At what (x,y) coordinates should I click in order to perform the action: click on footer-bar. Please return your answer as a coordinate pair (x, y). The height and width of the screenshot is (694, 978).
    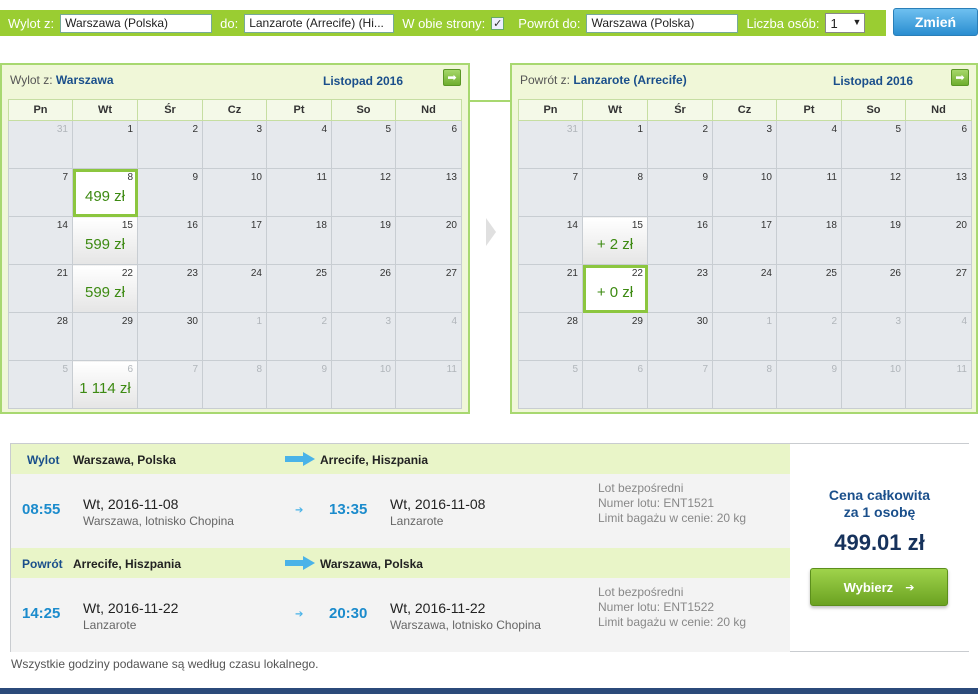
    Looking at the image, I should click on (489, 691).